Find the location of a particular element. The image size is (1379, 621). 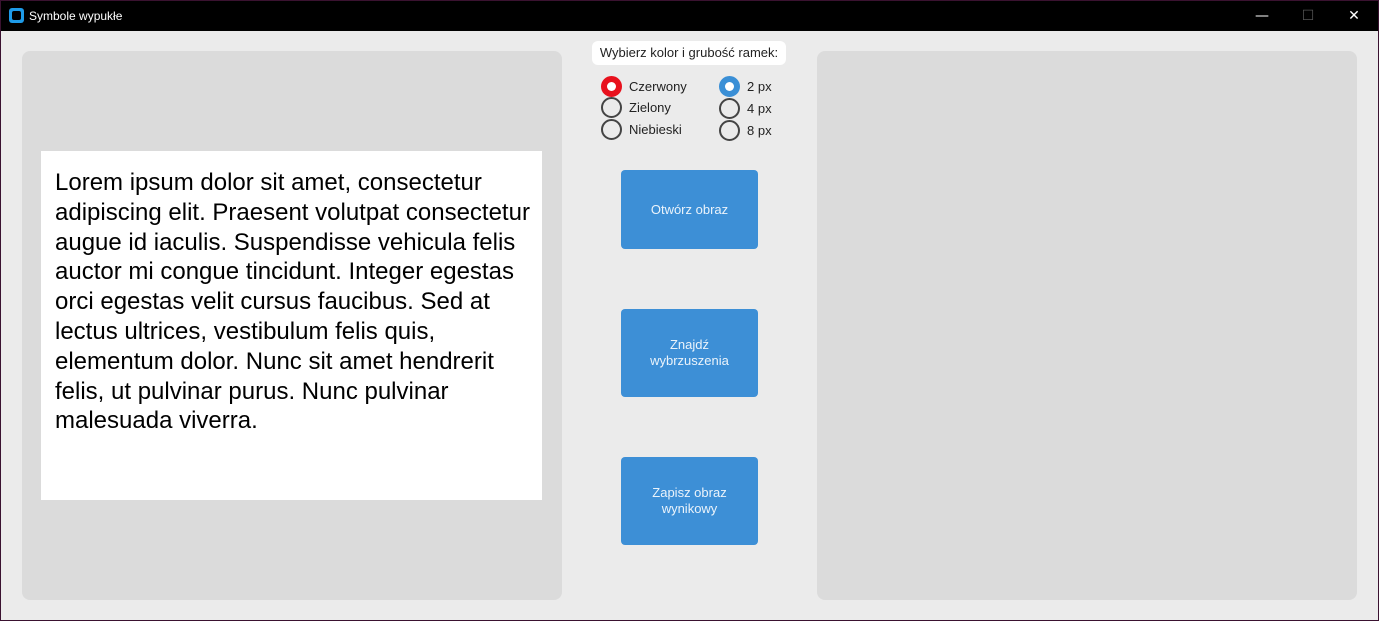

radio-color-blue: Niebieski is located at coordinates (641, 129).